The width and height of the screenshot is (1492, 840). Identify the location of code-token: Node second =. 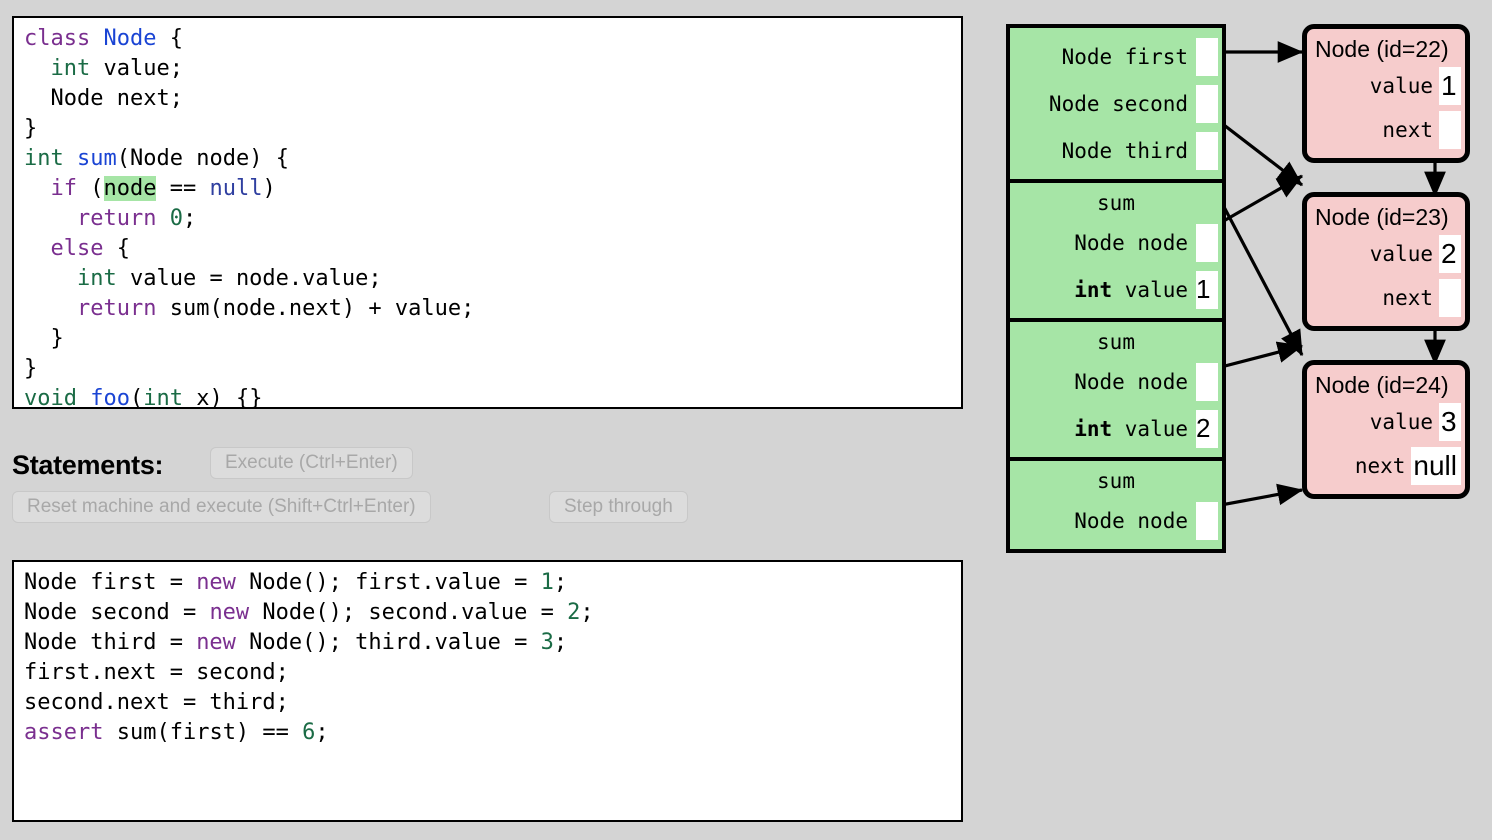
(117, 612).